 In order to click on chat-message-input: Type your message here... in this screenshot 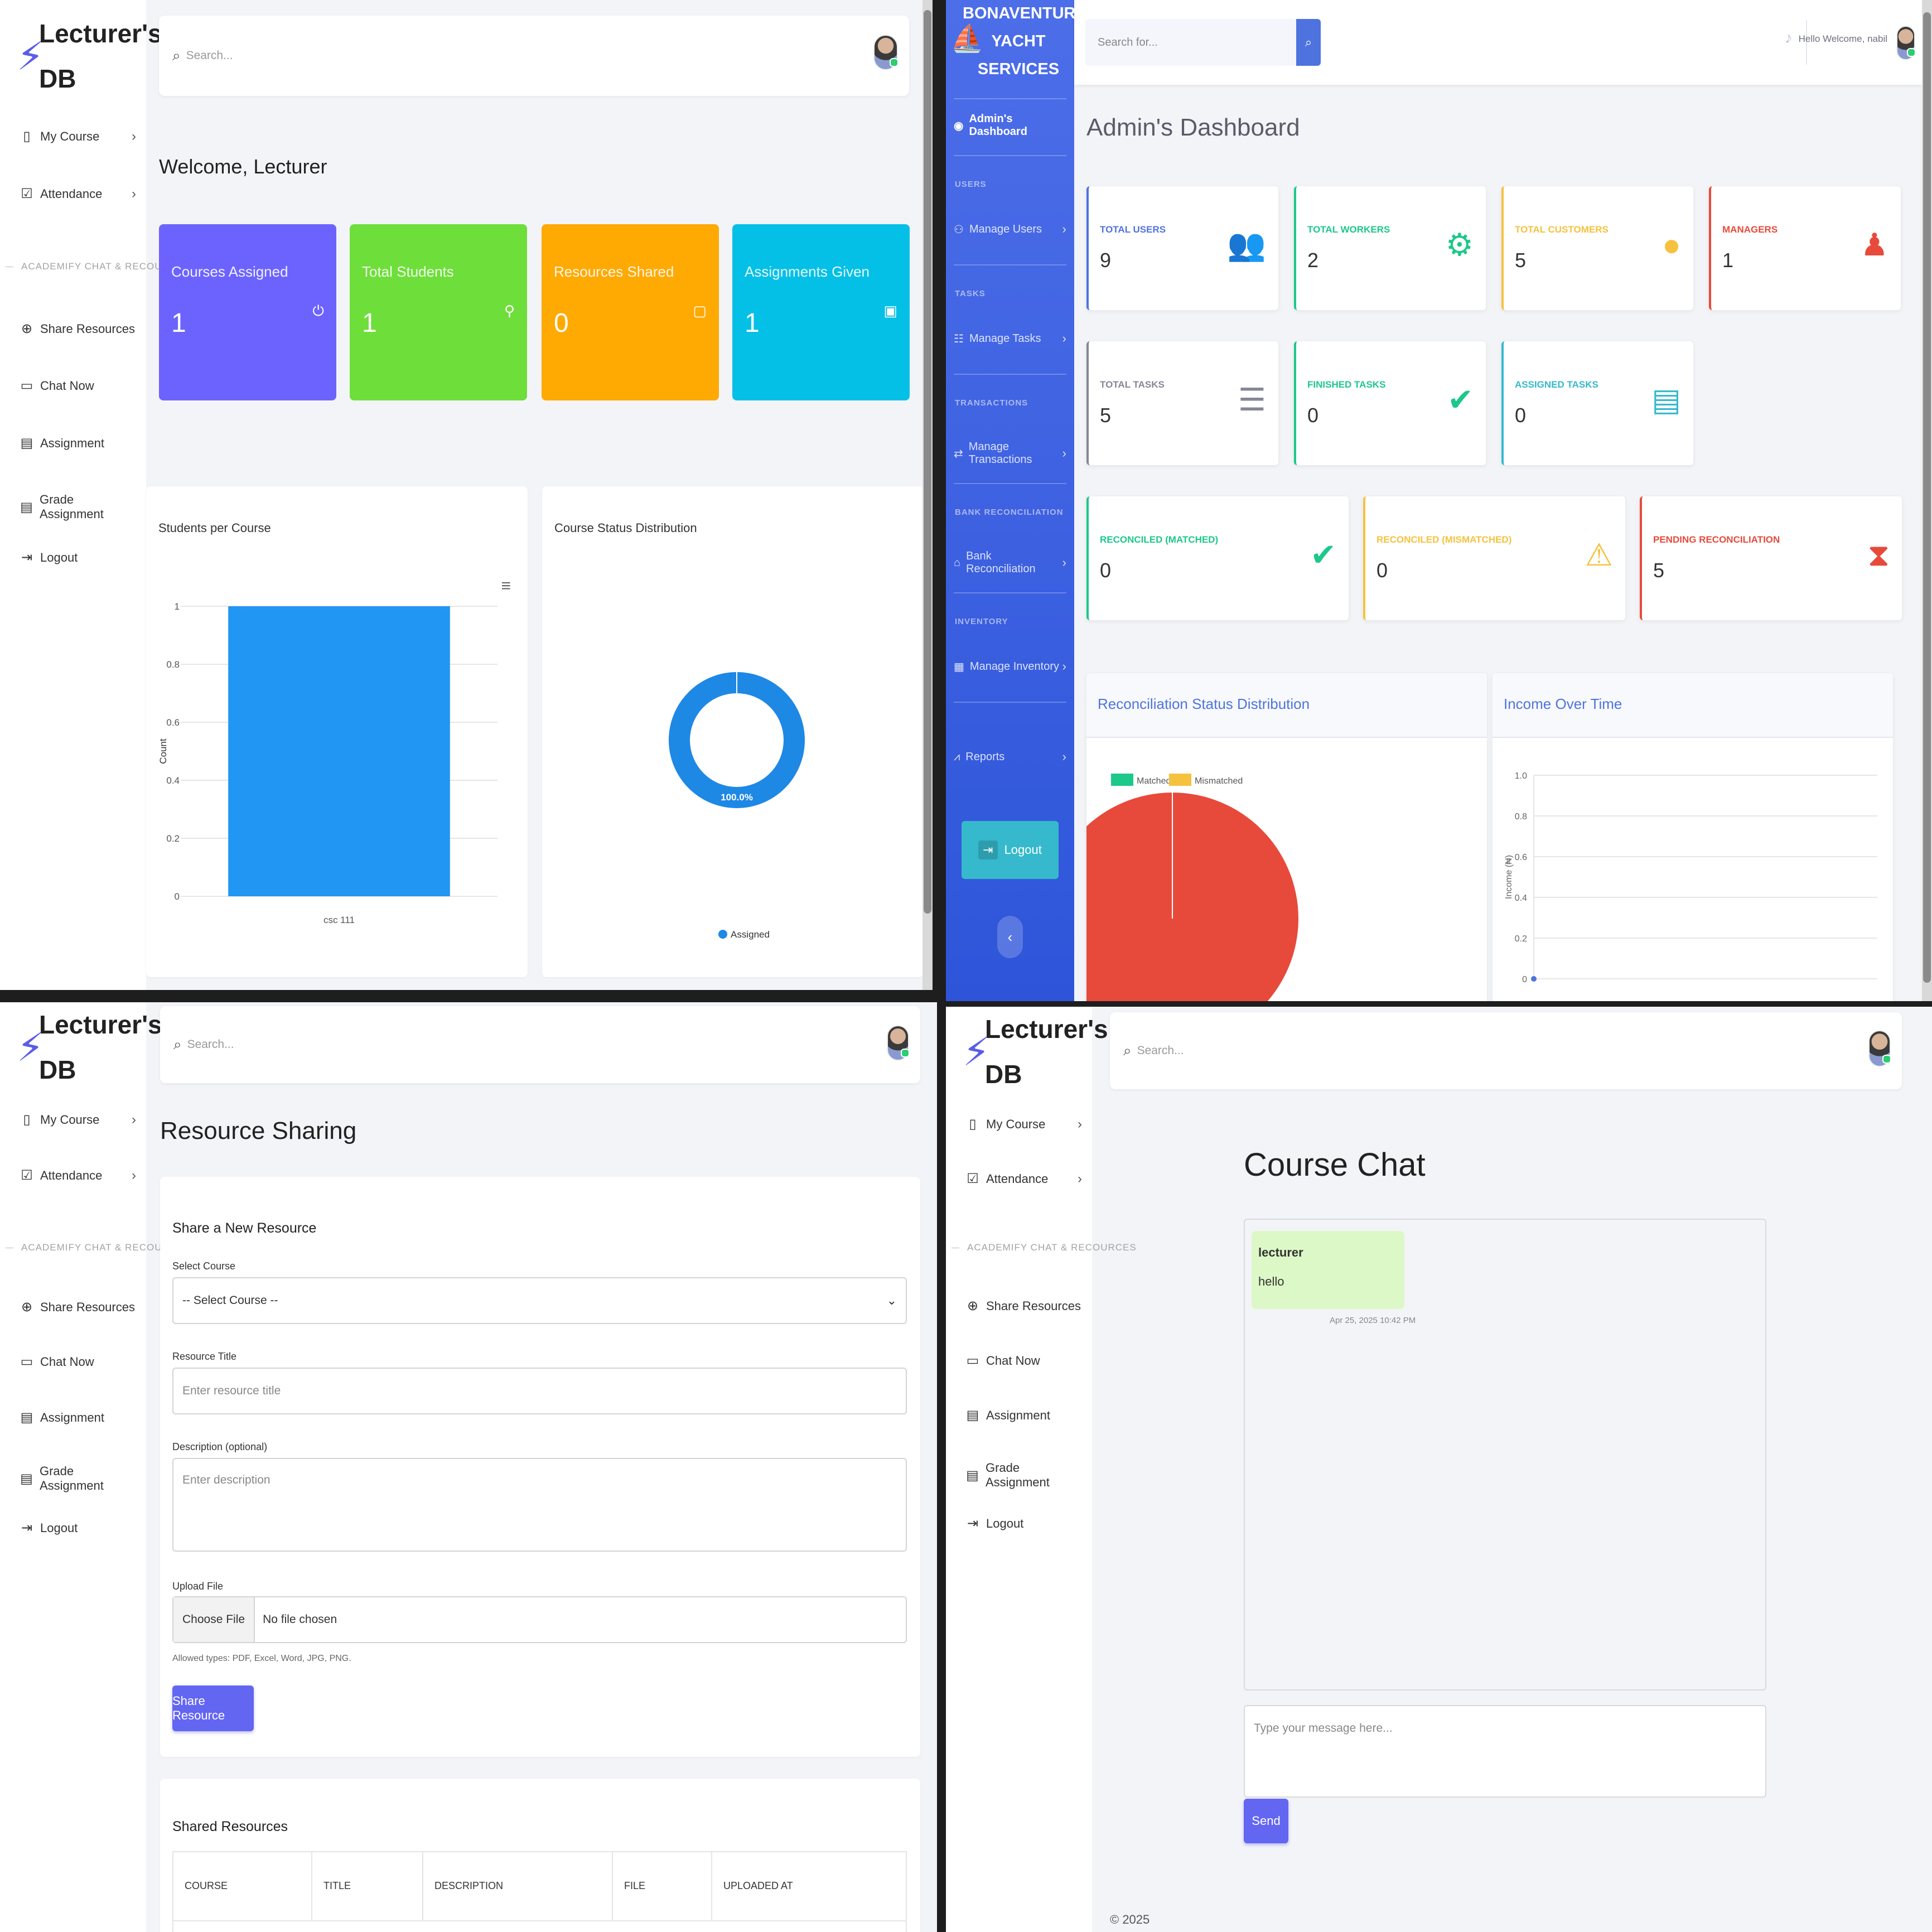, I will do `click(1505, 1751)`.